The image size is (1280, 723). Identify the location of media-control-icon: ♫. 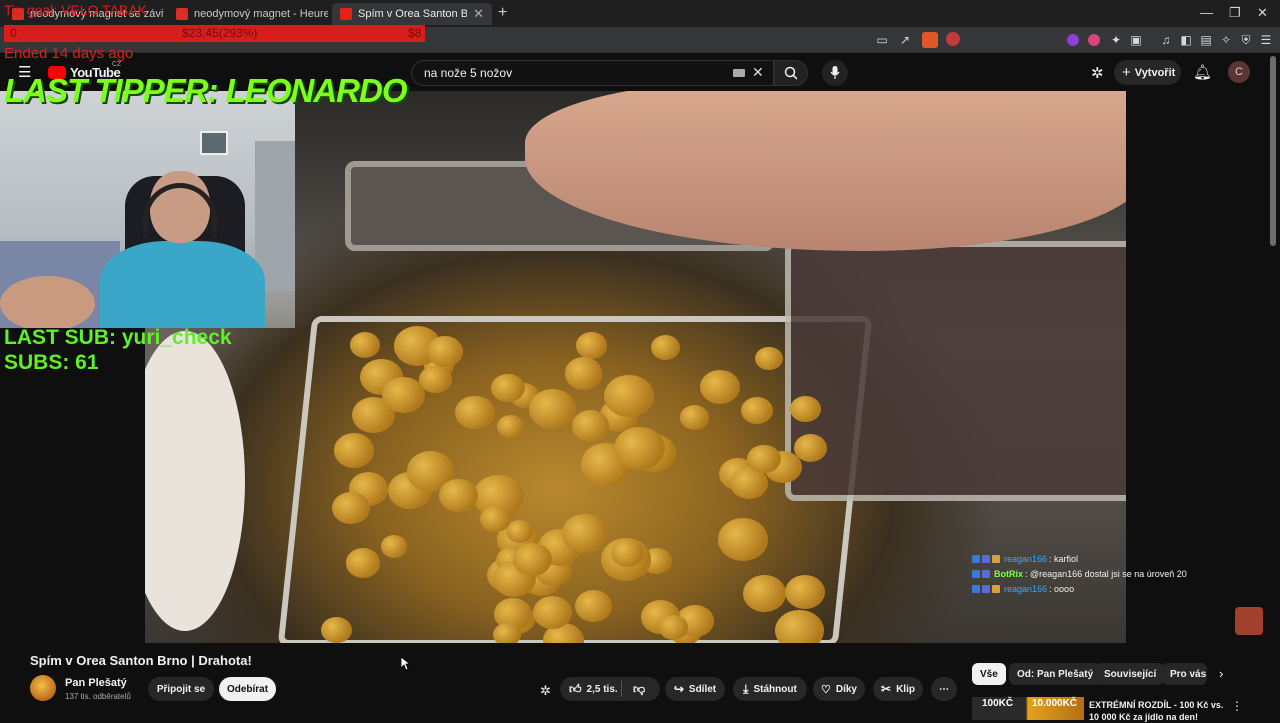
(1166, 40).